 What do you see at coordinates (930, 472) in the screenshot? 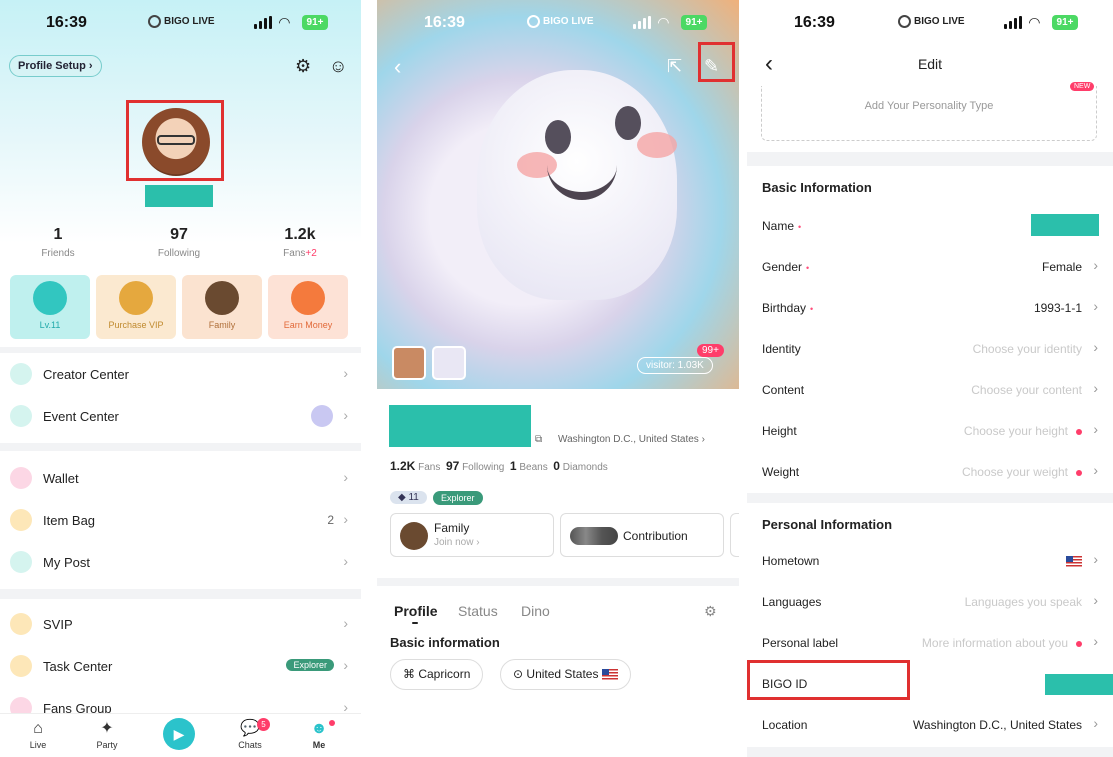
I see `field-weight: Weight Choose your weight ›` at bounding box center [930, 472].